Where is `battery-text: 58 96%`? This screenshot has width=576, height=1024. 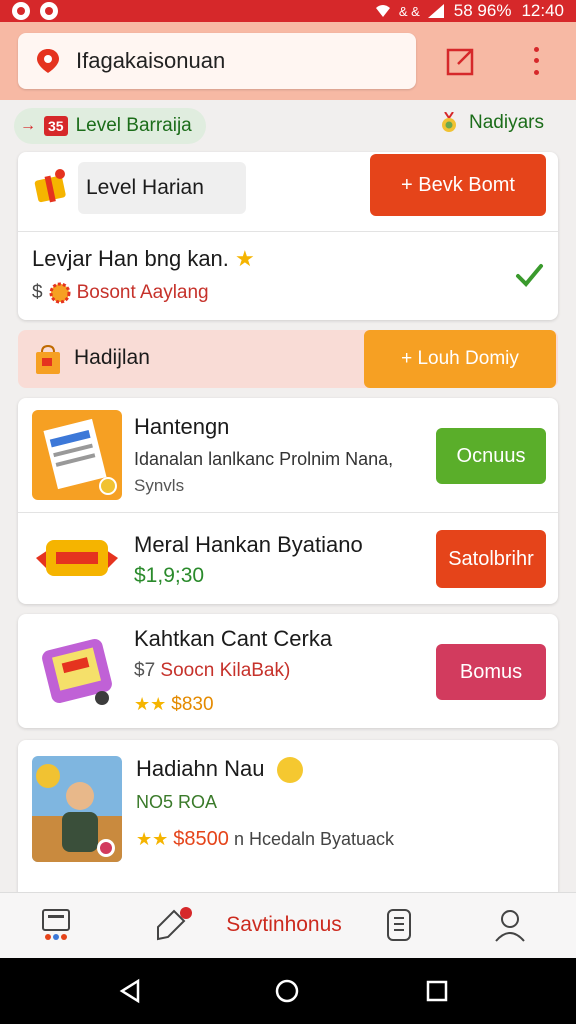 battery-text: 58 96% is located at coordinates (482, 10).